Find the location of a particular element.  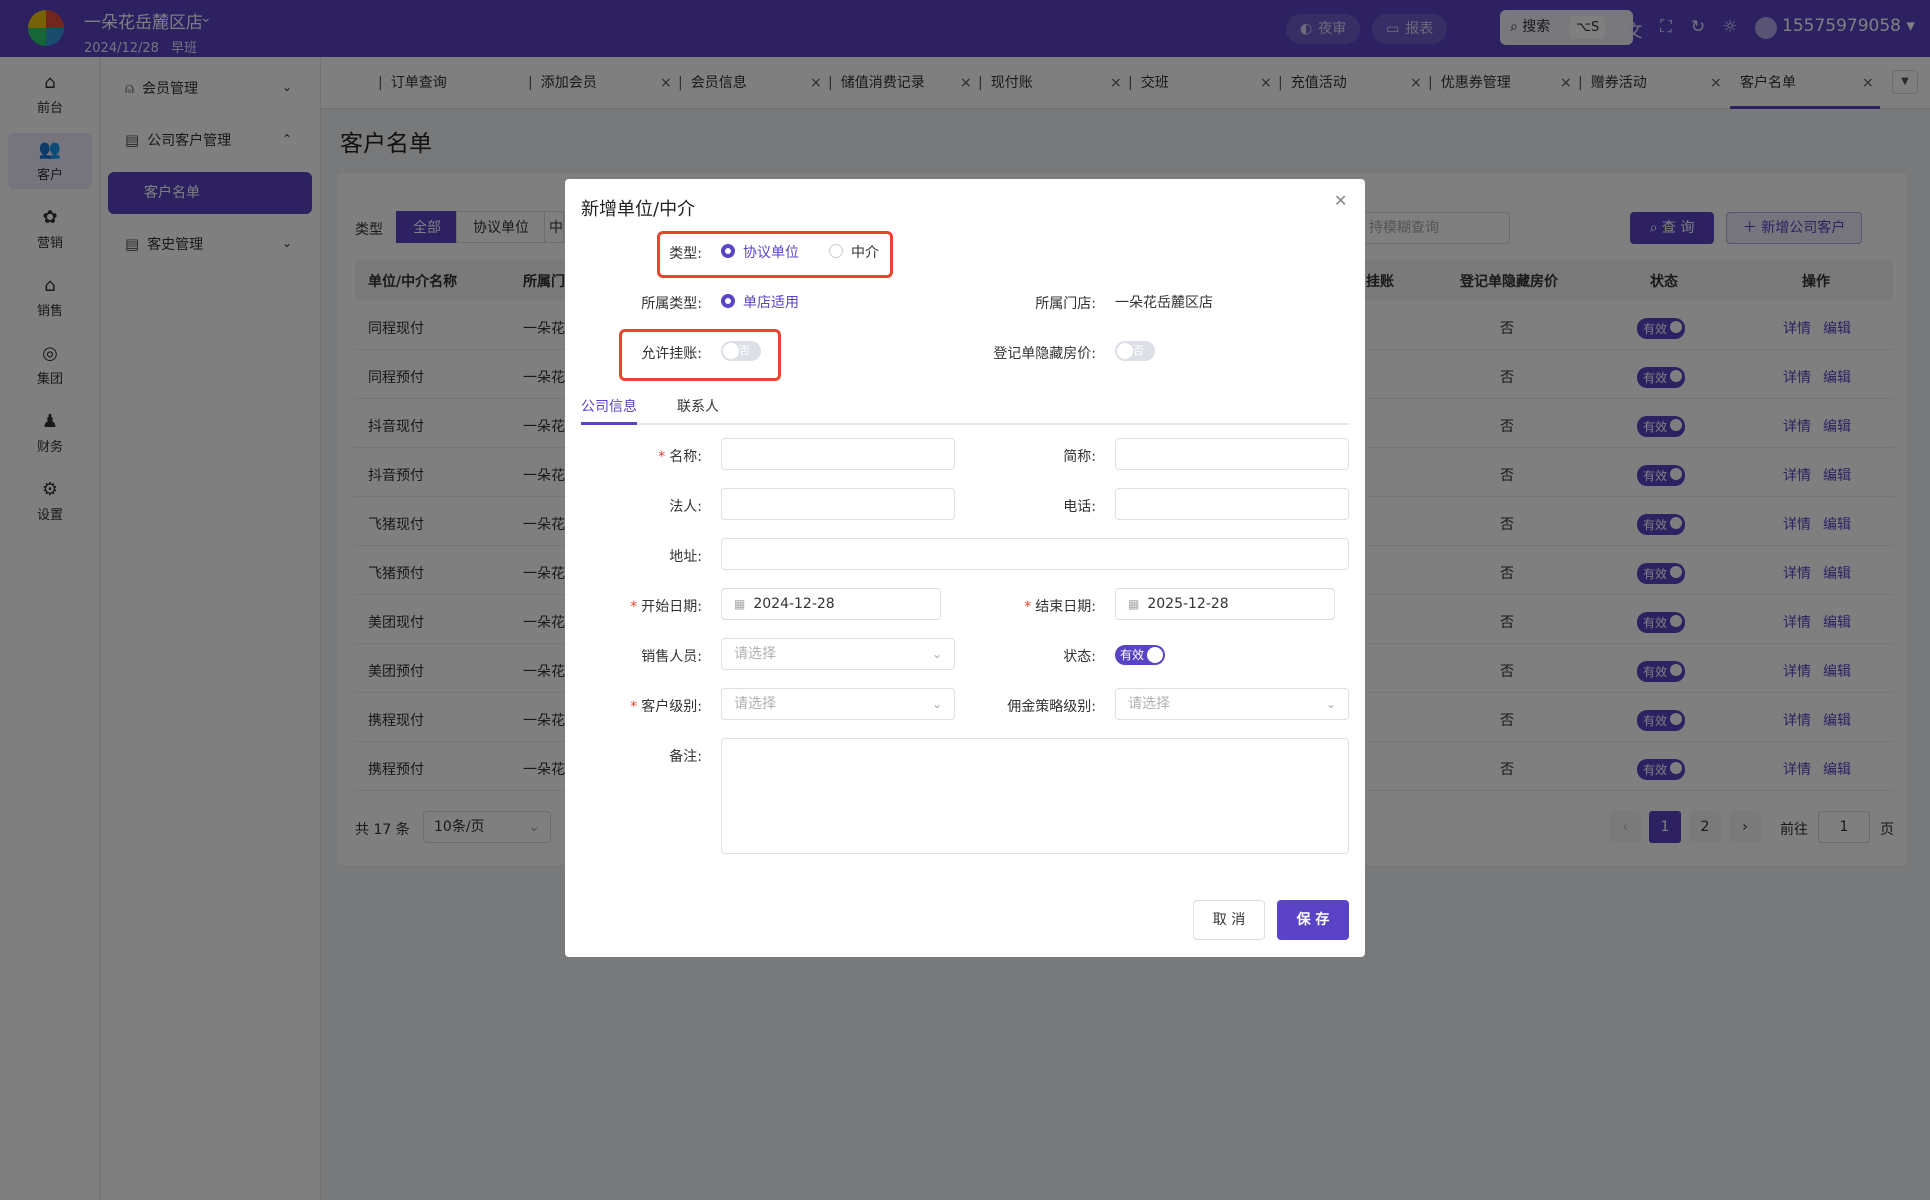

customer-level-select: 请选择 ⌄ is located at coordinates (838, 704).